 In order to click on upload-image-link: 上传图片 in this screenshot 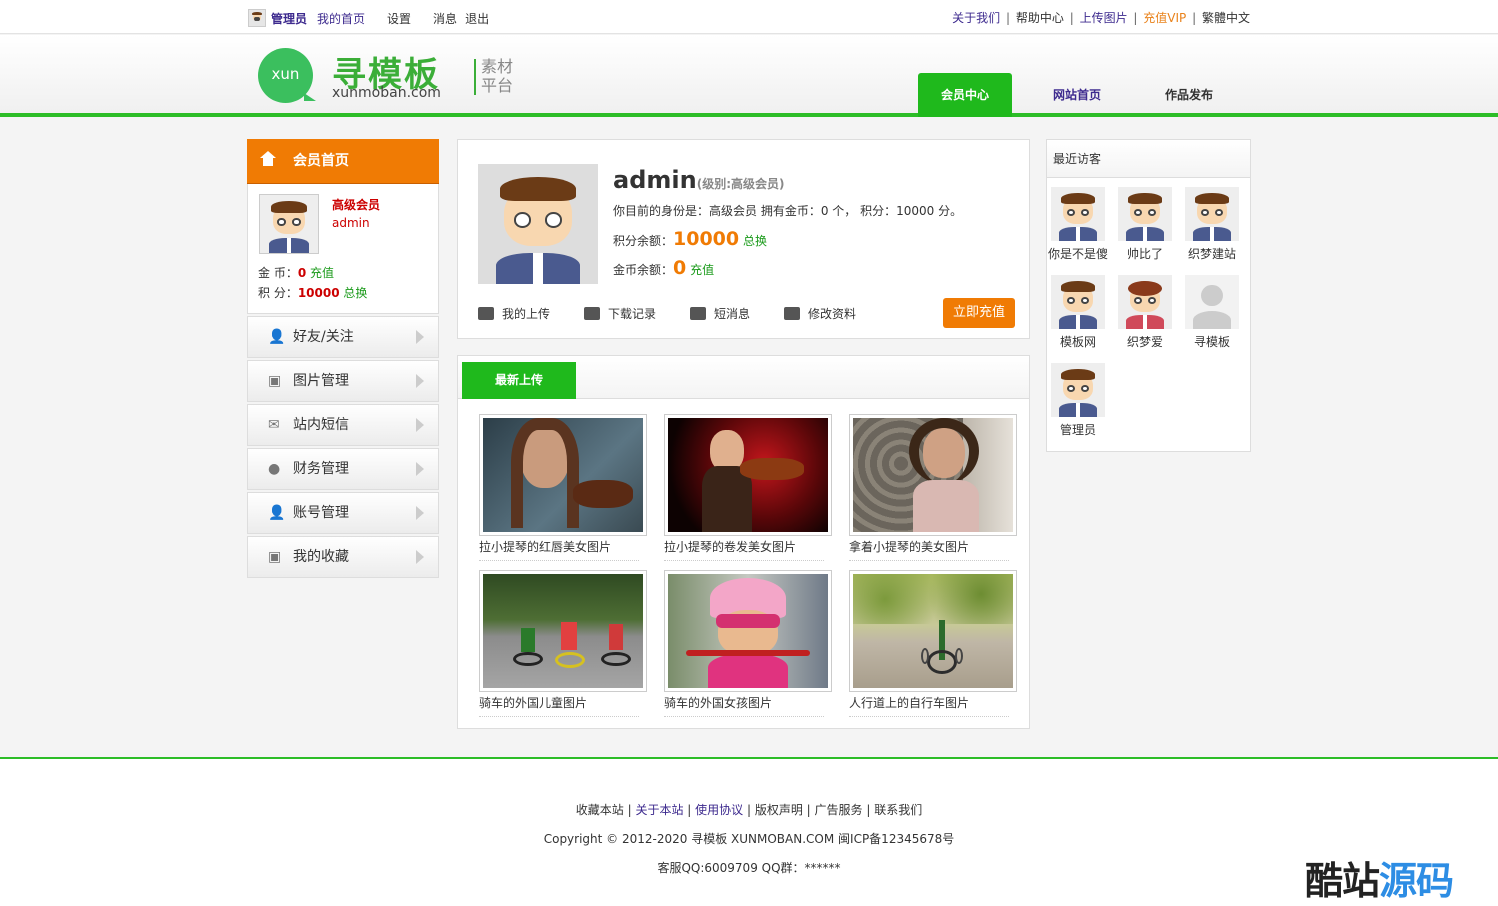, I will do `click(1104, 18)`.